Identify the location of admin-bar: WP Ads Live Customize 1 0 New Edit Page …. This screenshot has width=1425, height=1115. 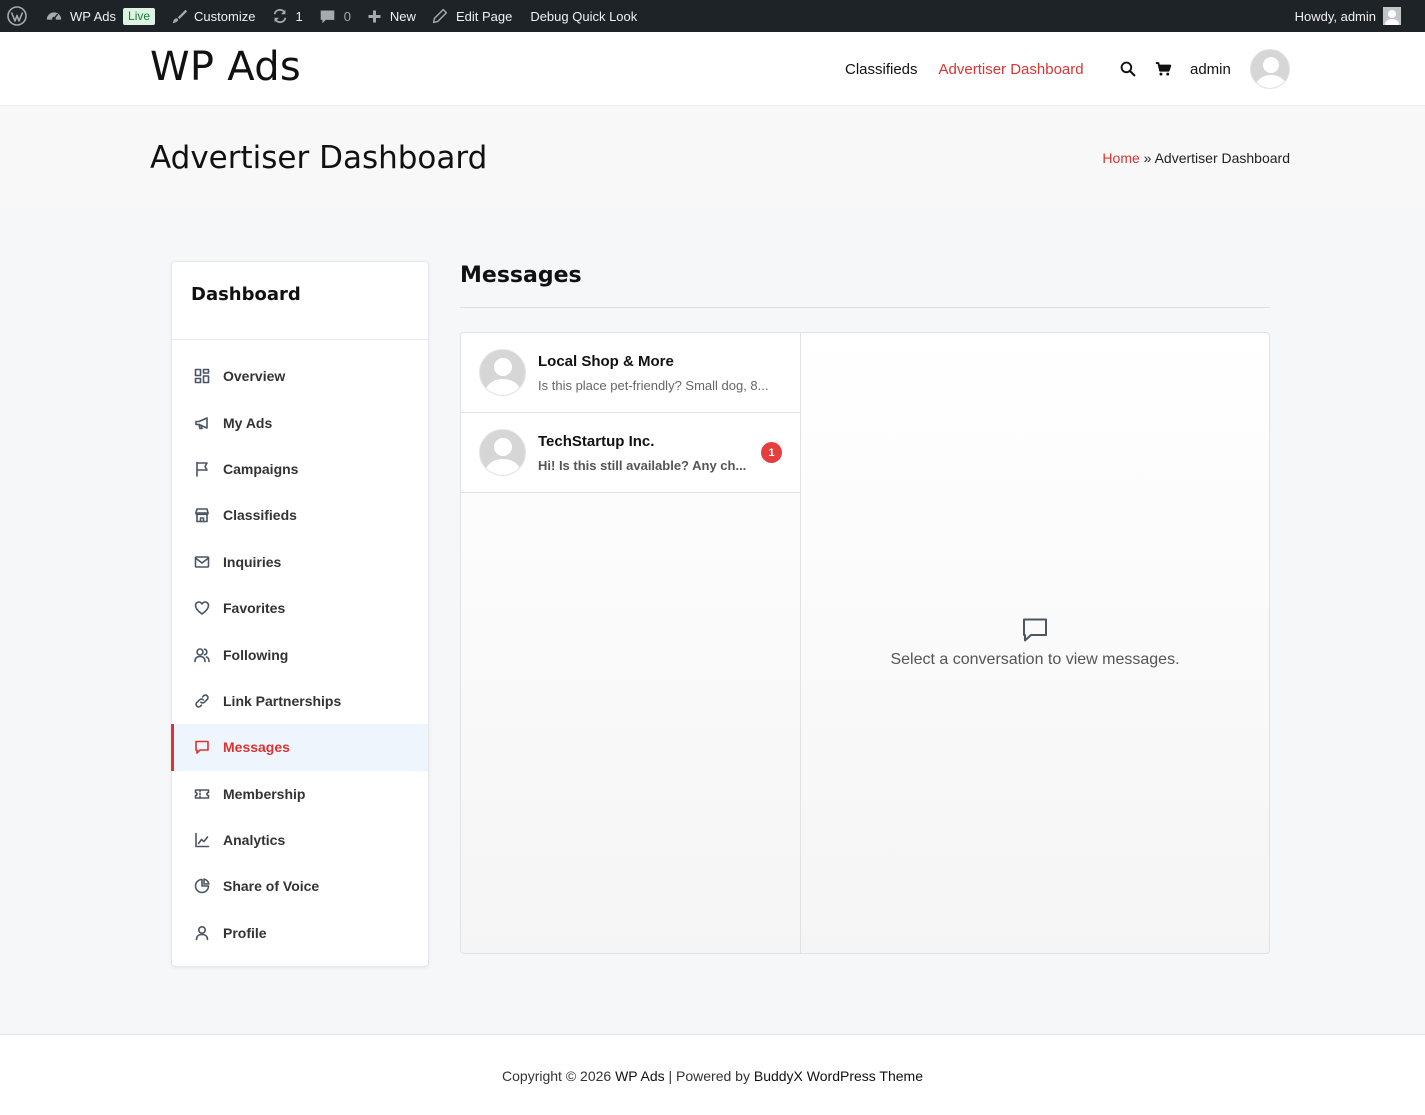
(712, 16).